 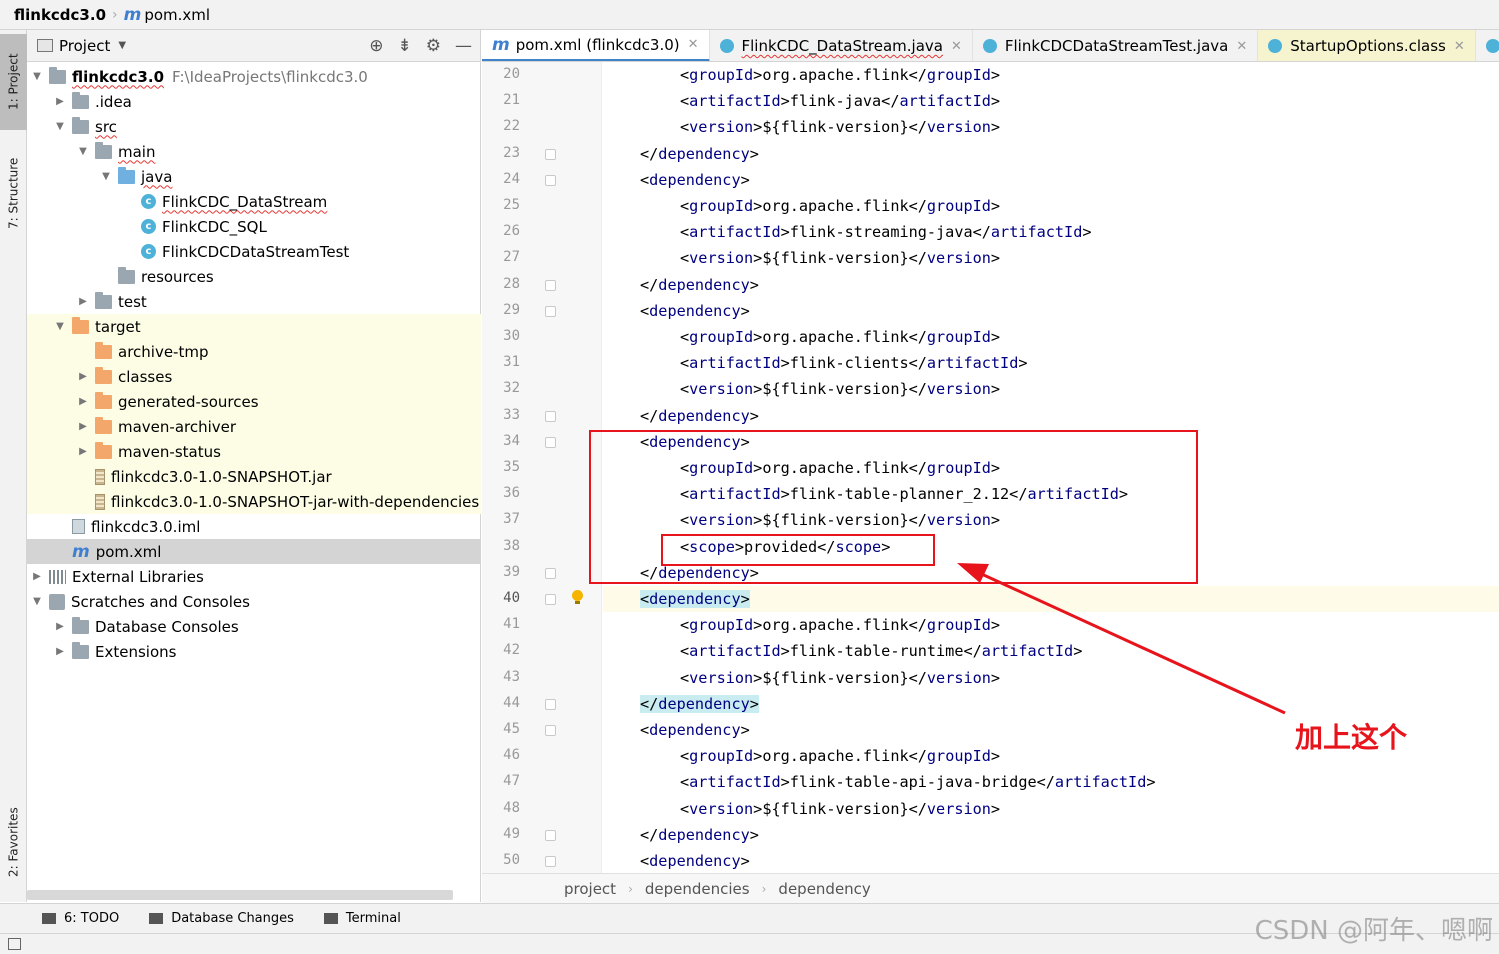 I want to click on tree-item: m pom.xml, so click(x=254, y=551).